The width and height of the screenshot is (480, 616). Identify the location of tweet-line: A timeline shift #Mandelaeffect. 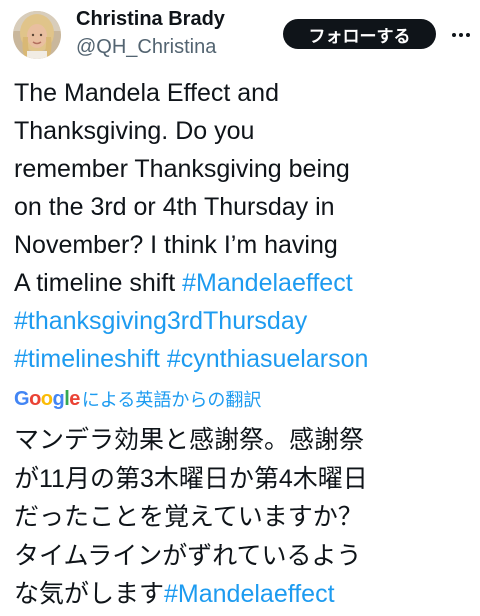
(245, 283).